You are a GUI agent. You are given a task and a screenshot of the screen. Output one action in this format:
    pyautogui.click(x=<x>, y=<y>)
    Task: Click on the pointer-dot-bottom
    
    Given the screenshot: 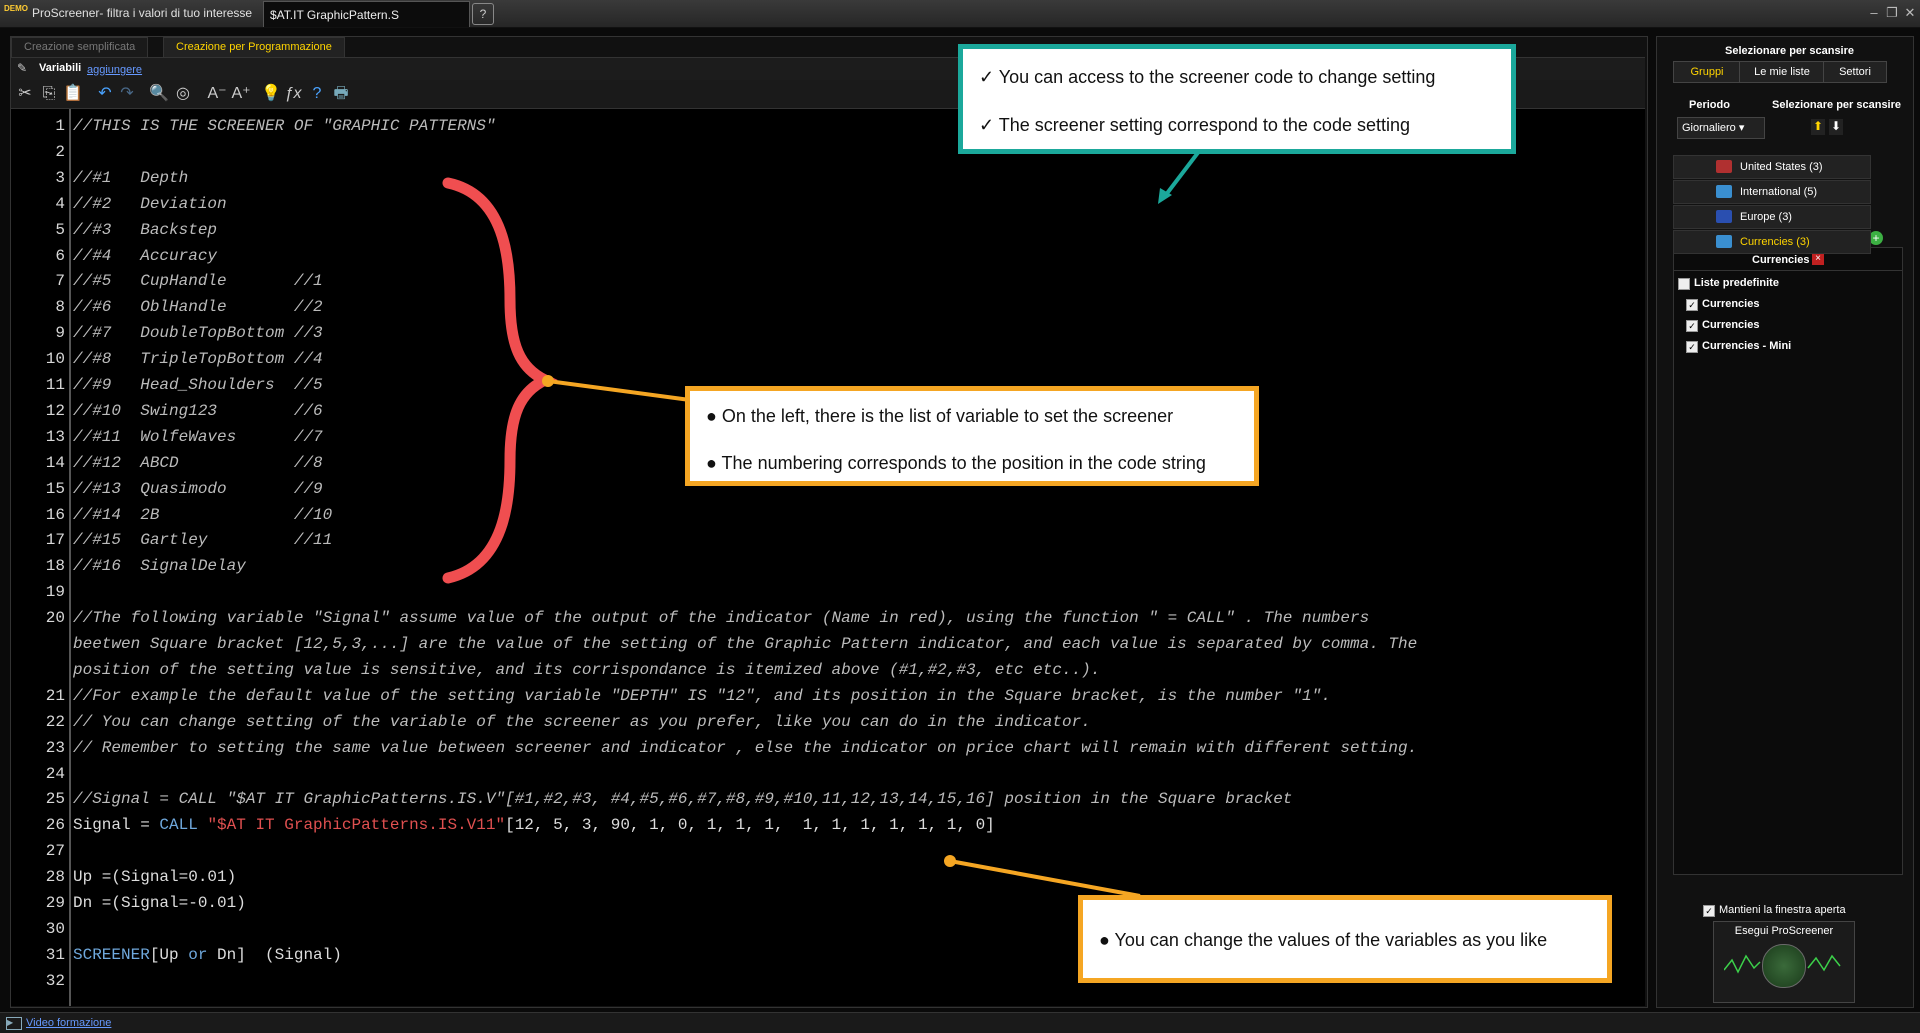 What is the action you would take?
    pyautogui.click(x=950, y=861)
    